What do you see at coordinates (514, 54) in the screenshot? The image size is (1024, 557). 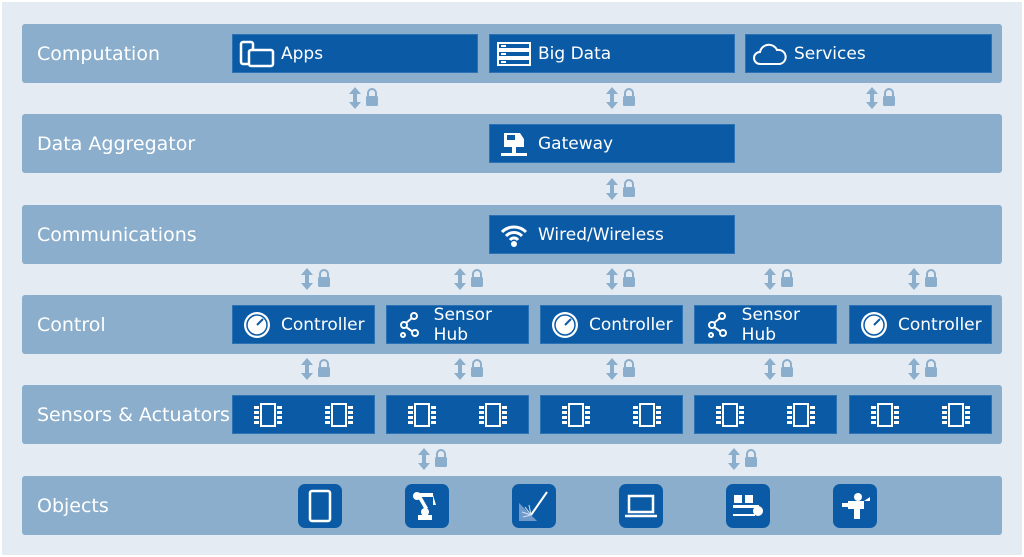 I see `server-rack-icon` at bounding box center [514, 54].